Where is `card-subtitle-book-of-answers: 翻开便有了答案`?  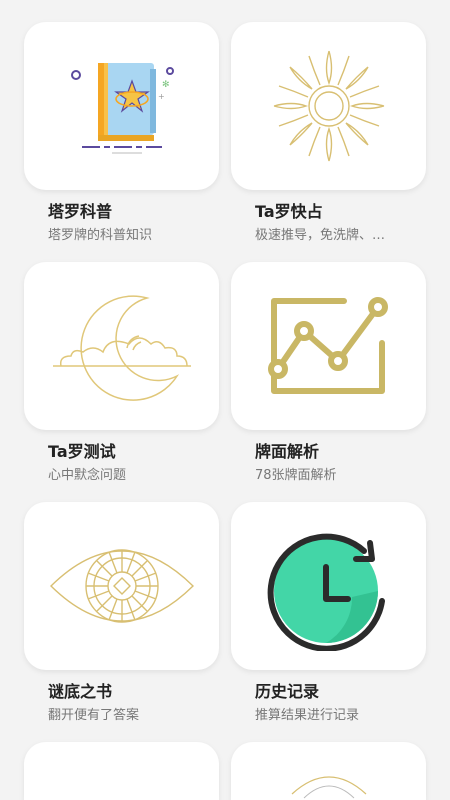
card-subtitle-book-of-answers: 翻开便有了答案 is located at coordinates (94, 715).